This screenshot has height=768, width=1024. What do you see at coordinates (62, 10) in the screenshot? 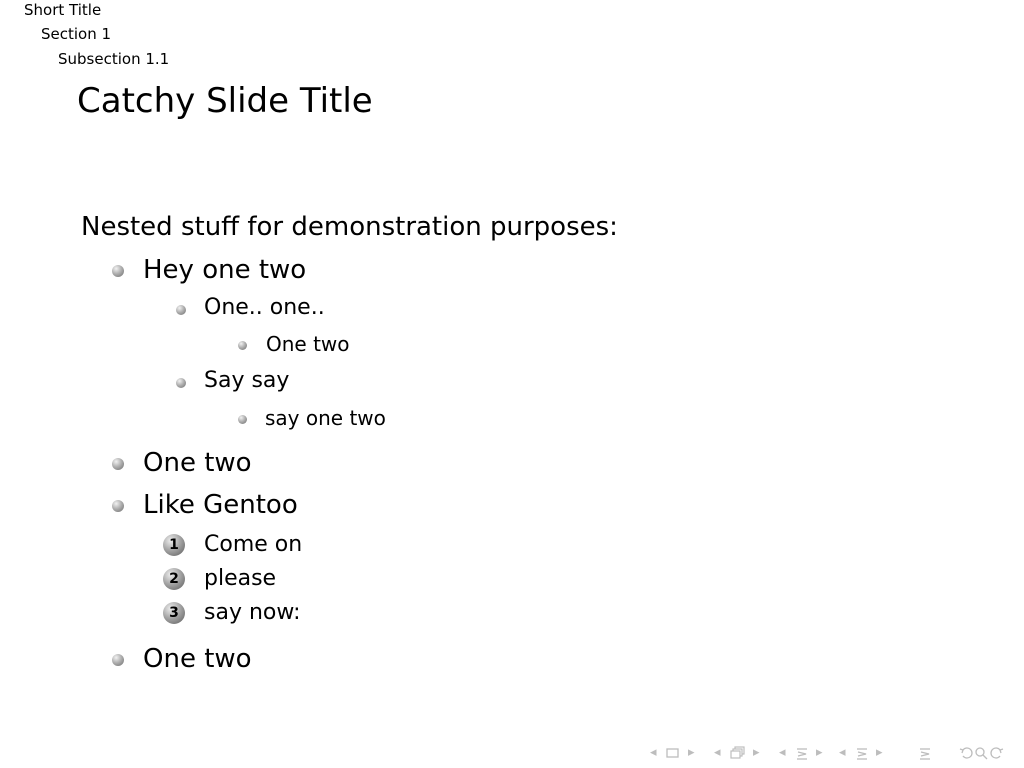
I see `headline-short-title: Short Title` at bounding box center [62, 10].